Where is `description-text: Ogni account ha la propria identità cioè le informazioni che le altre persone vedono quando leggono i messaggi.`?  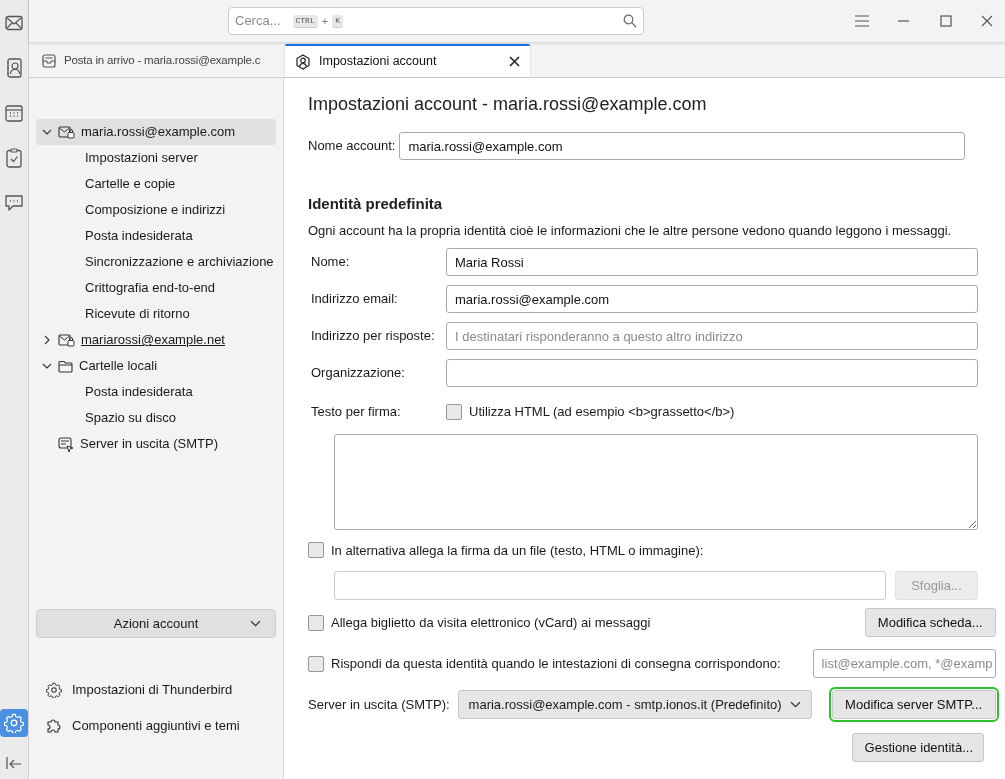
description-text: Ogni account ha la propria identità cioè le informazioni che le altre persone vedono quando leggono i messaggi. is located at coordinates (630, 230).